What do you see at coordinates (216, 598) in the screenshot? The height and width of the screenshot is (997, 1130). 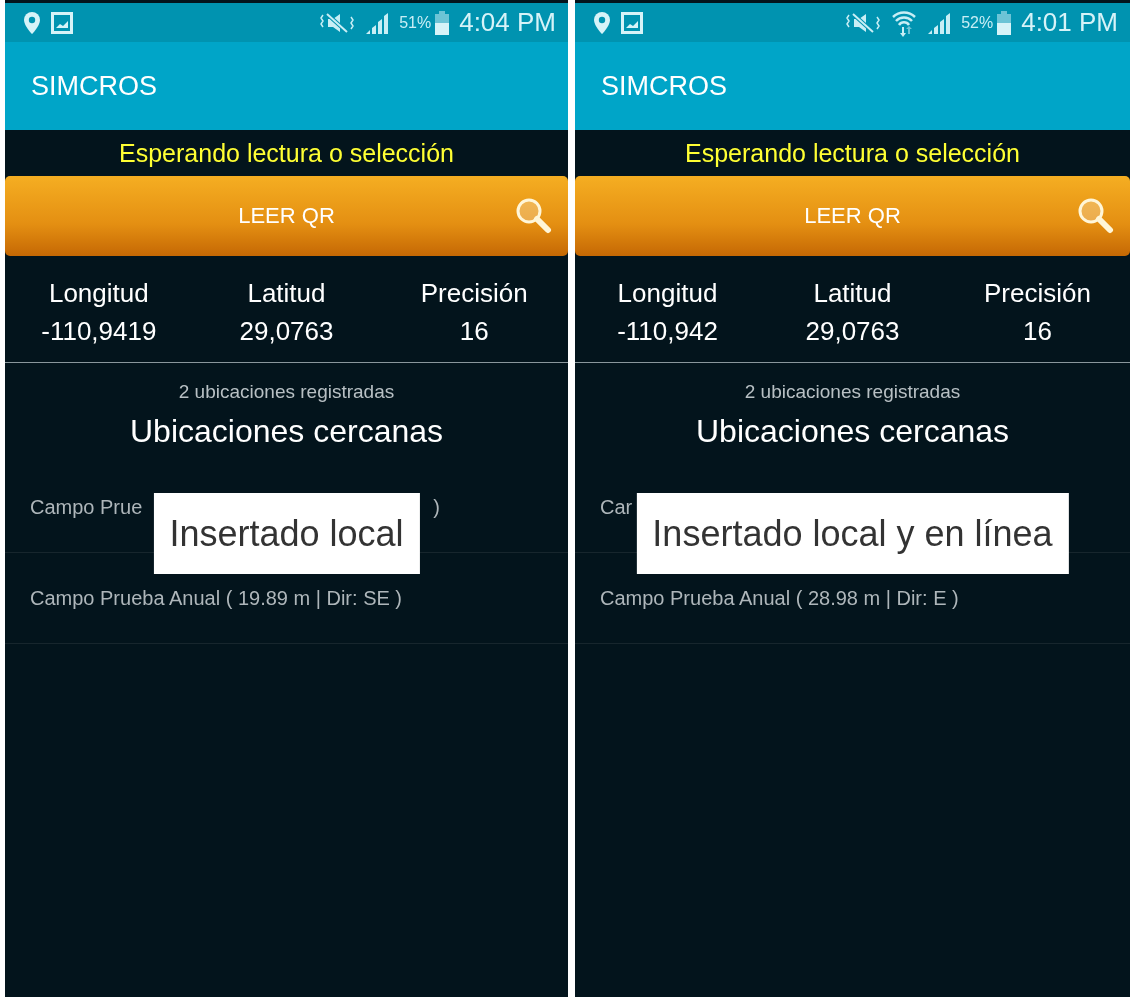 I see `location-item: Campo Prueba Anual ( 19.89 m | Dir: SE )` at bounding box center [216, 598].